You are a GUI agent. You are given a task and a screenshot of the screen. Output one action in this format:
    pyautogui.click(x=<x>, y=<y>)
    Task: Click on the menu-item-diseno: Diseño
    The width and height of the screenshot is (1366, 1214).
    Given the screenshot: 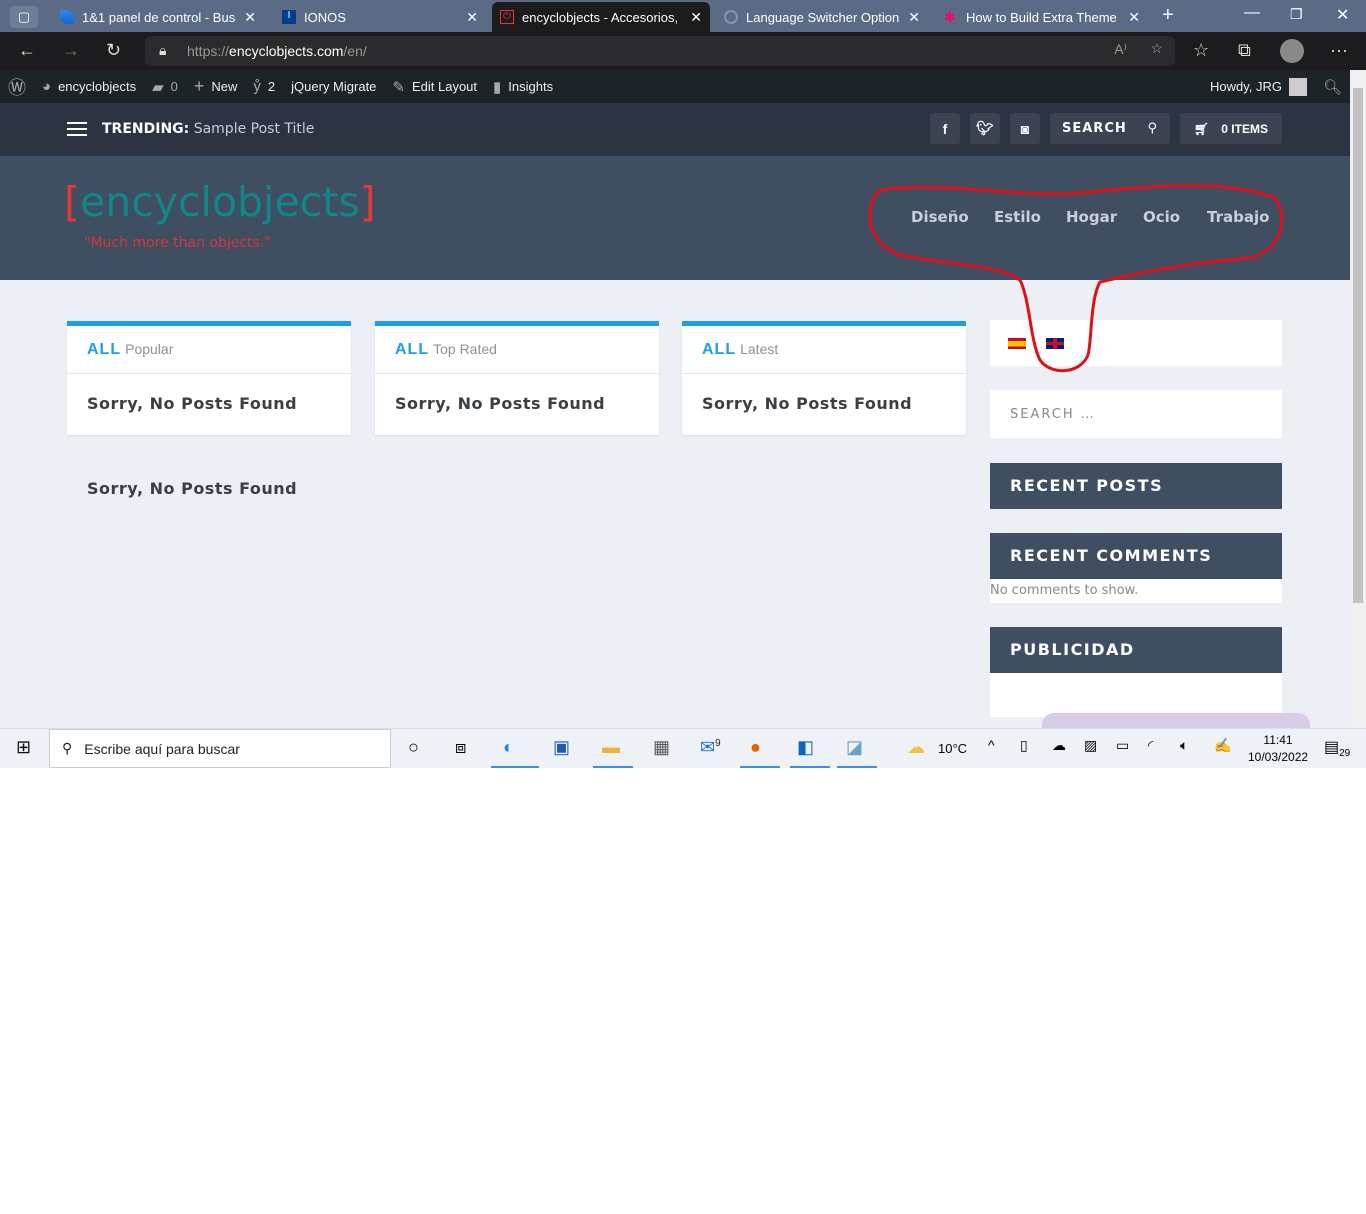 What is the action you would take?
    pyautogui.click(x=940, y=217)
    